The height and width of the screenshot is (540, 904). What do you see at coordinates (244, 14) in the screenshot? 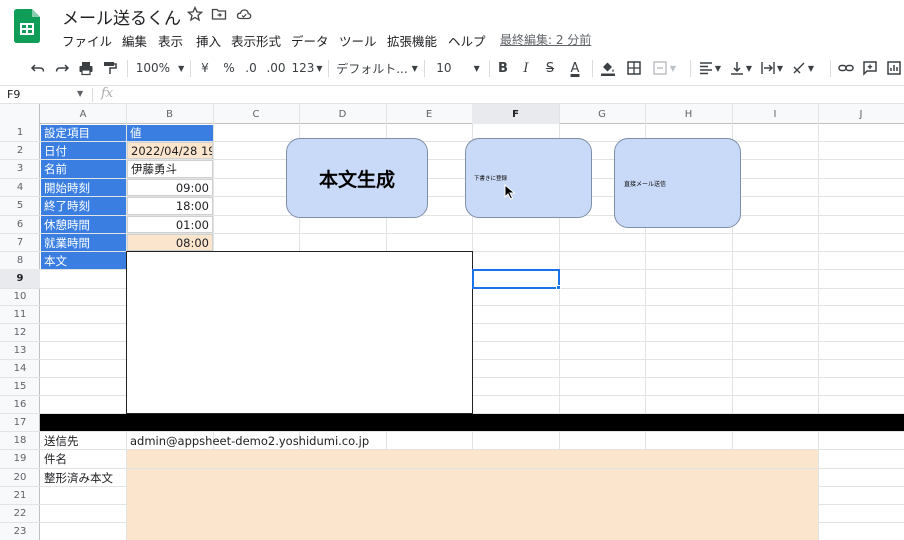
I see `cloud-status-icon` at bounding box center [244, 14].